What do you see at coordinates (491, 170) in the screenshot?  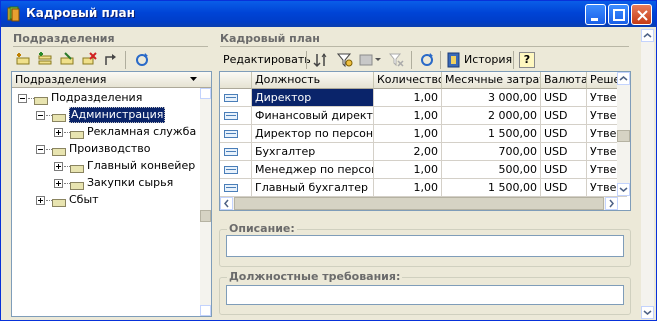 I see `cell-cost: 500,00` at bounding box center [491, 170].